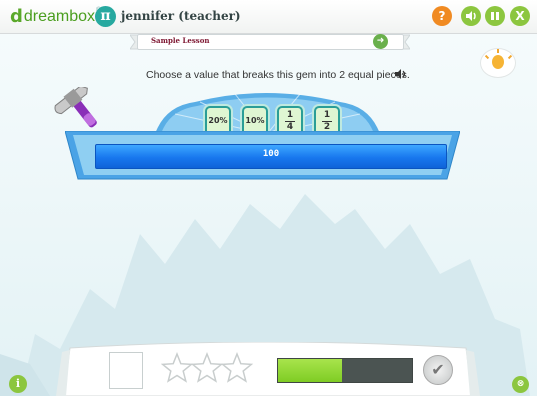  I want to click on answer-drop-box, so click(126, 370).